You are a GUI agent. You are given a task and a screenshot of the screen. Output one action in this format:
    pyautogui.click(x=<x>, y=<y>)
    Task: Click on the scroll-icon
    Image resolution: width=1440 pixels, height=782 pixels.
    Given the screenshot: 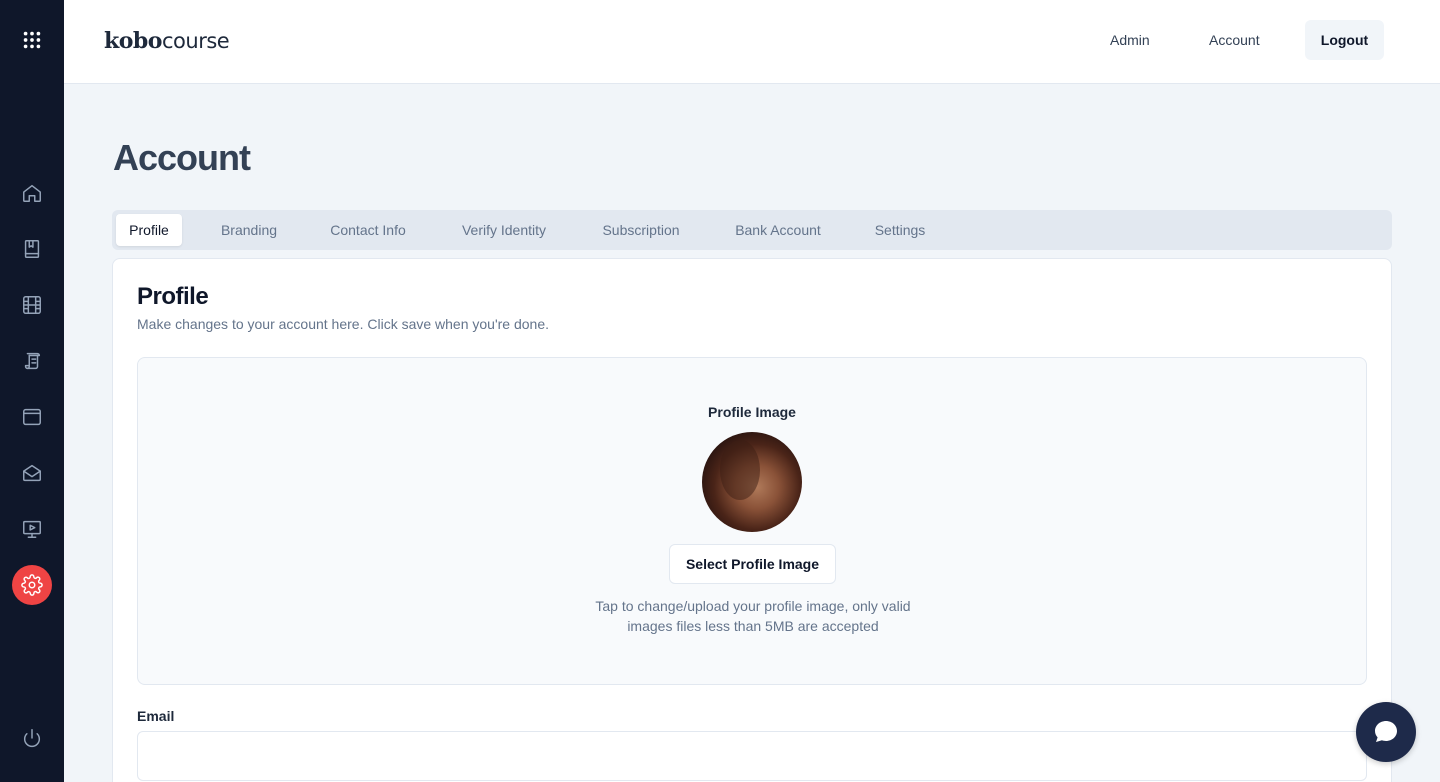 What is the action you would take?
    pyautogui.click(x=32, y=361)
    